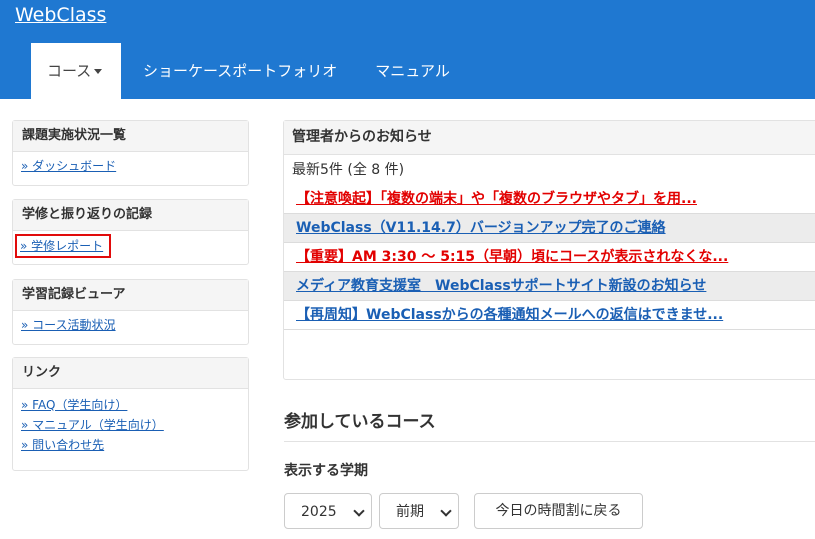 Image resolution: width=815 pixels, height=539 pixels. Describe the element at coordinates (130, 166) in the screenshot. I see `dashboard-link: » ダッシュボード` at that location.